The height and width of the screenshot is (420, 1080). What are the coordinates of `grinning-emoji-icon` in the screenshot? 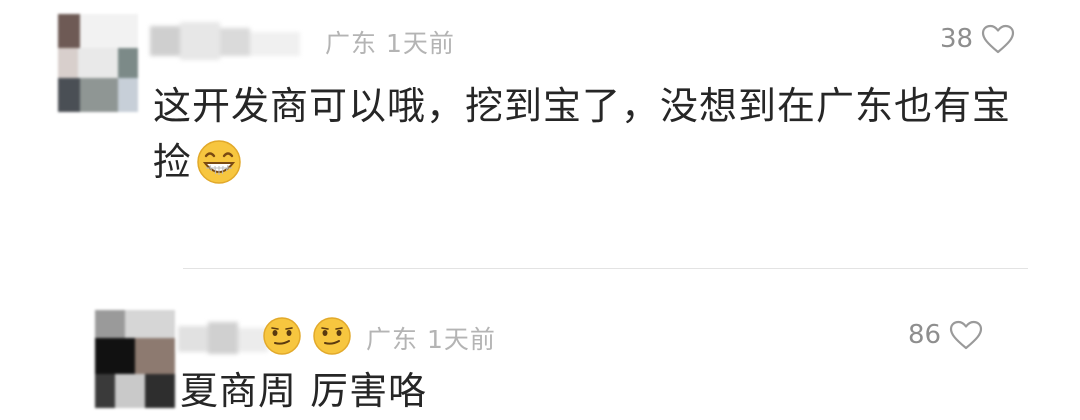 It's located at (219, 169).